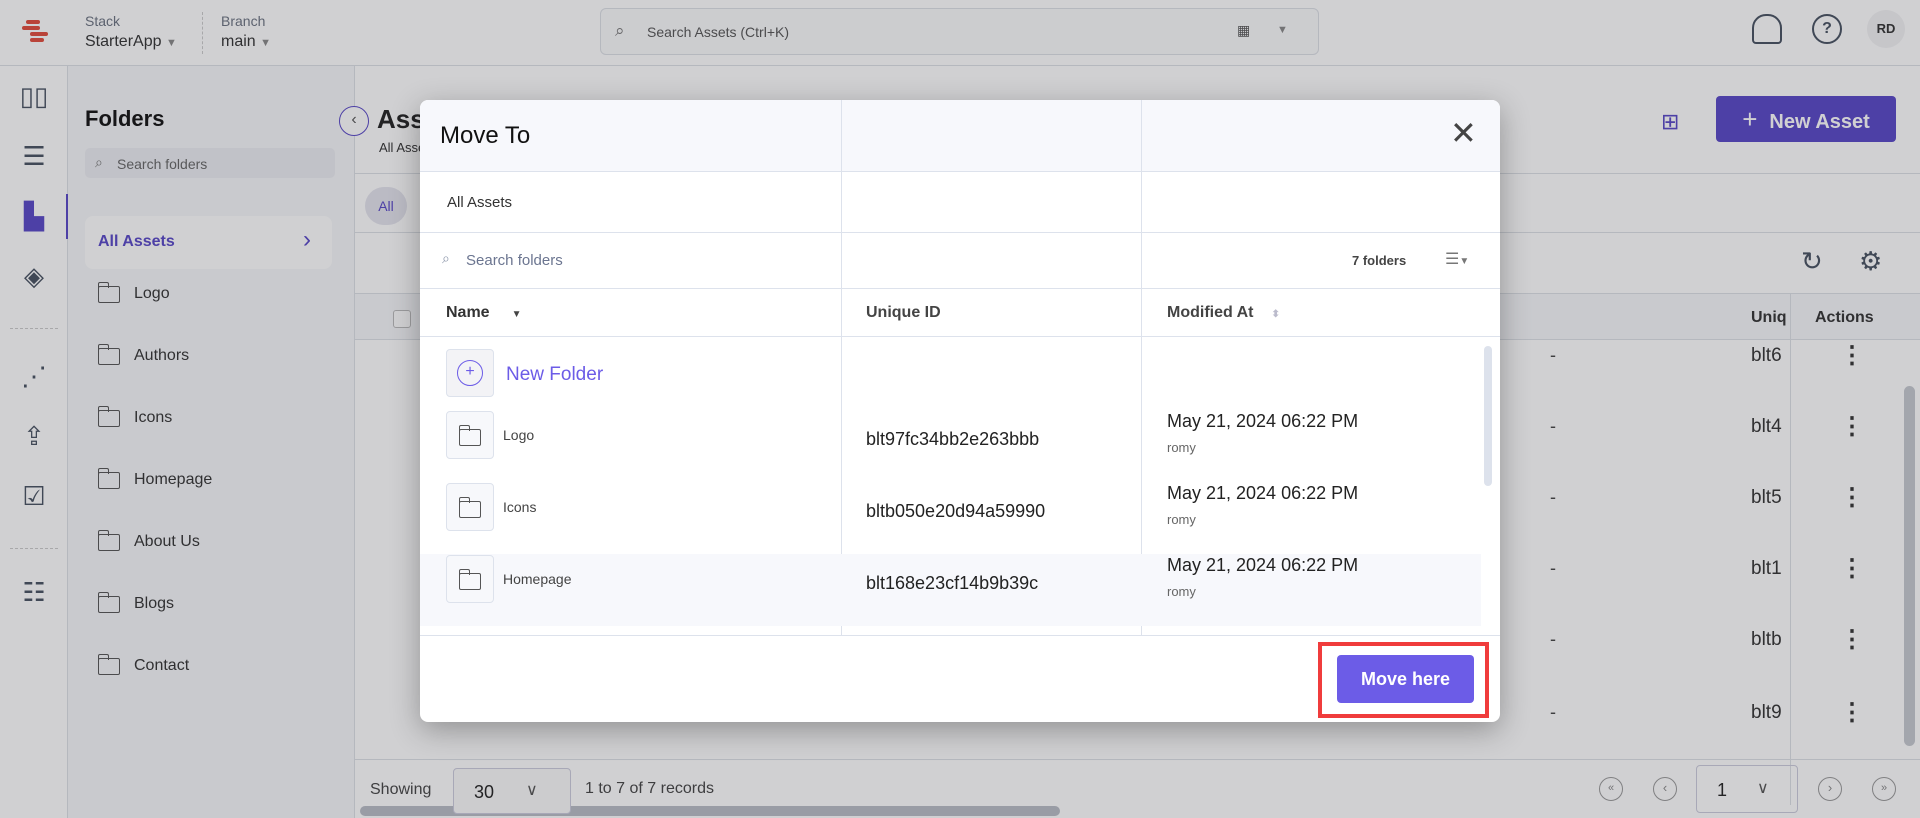 This screenshot has width=1920, height=818. I want to click on folder-unique-id: blt168e23cf14b9b39c, so click(952, 583).